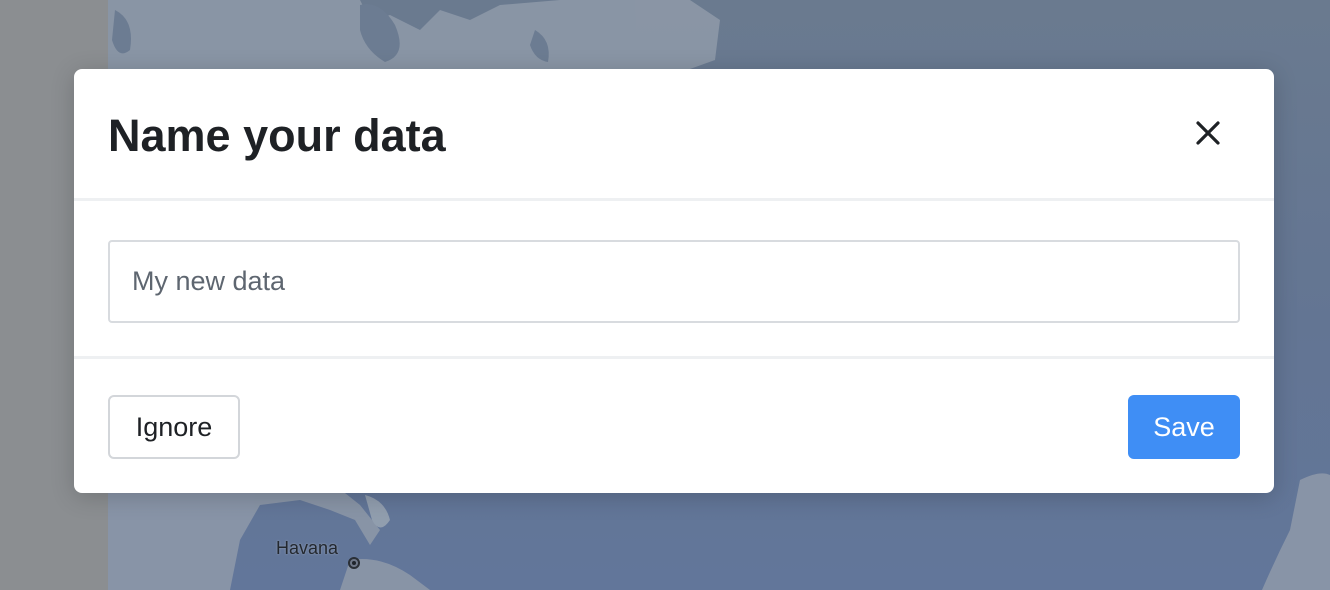 The width and height of the screenshot is (1330, 590). I want to click on close-icon, so click(1208, 133).